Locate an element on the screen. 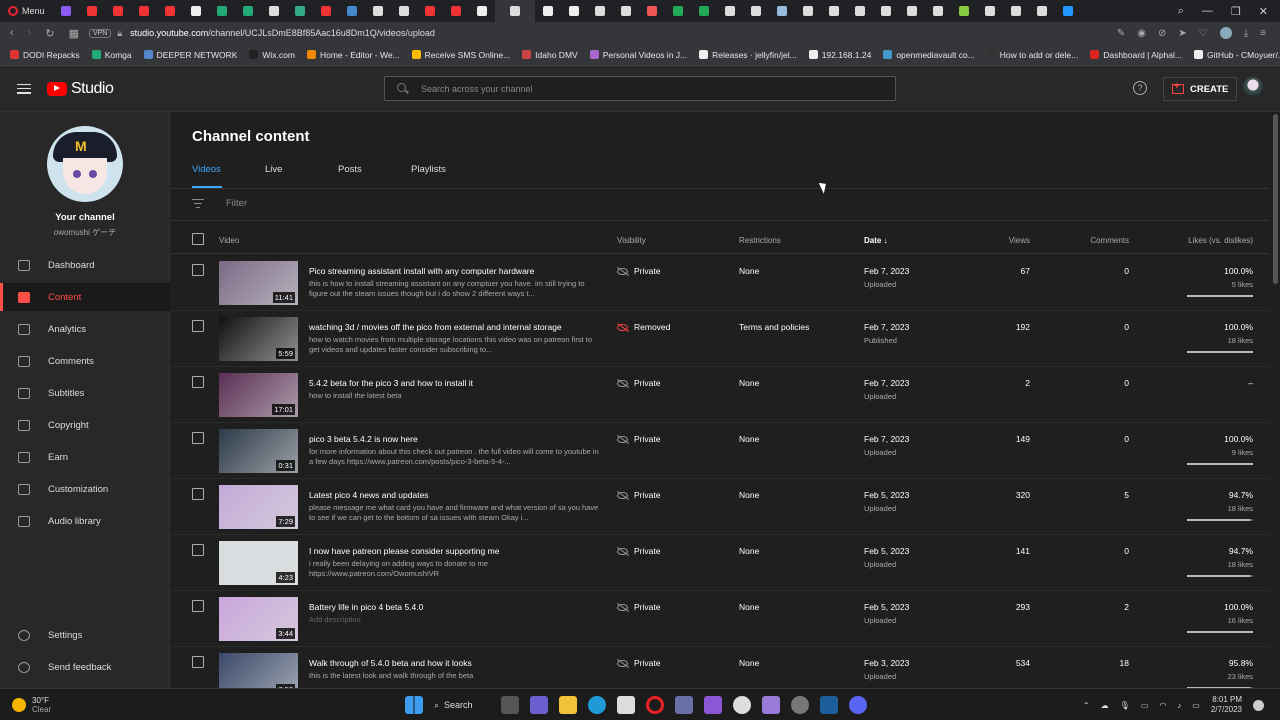 The width and height of the screenshot is (1280, 720). sidebar-item-settings: Settings is located at coordinates (85, 635).